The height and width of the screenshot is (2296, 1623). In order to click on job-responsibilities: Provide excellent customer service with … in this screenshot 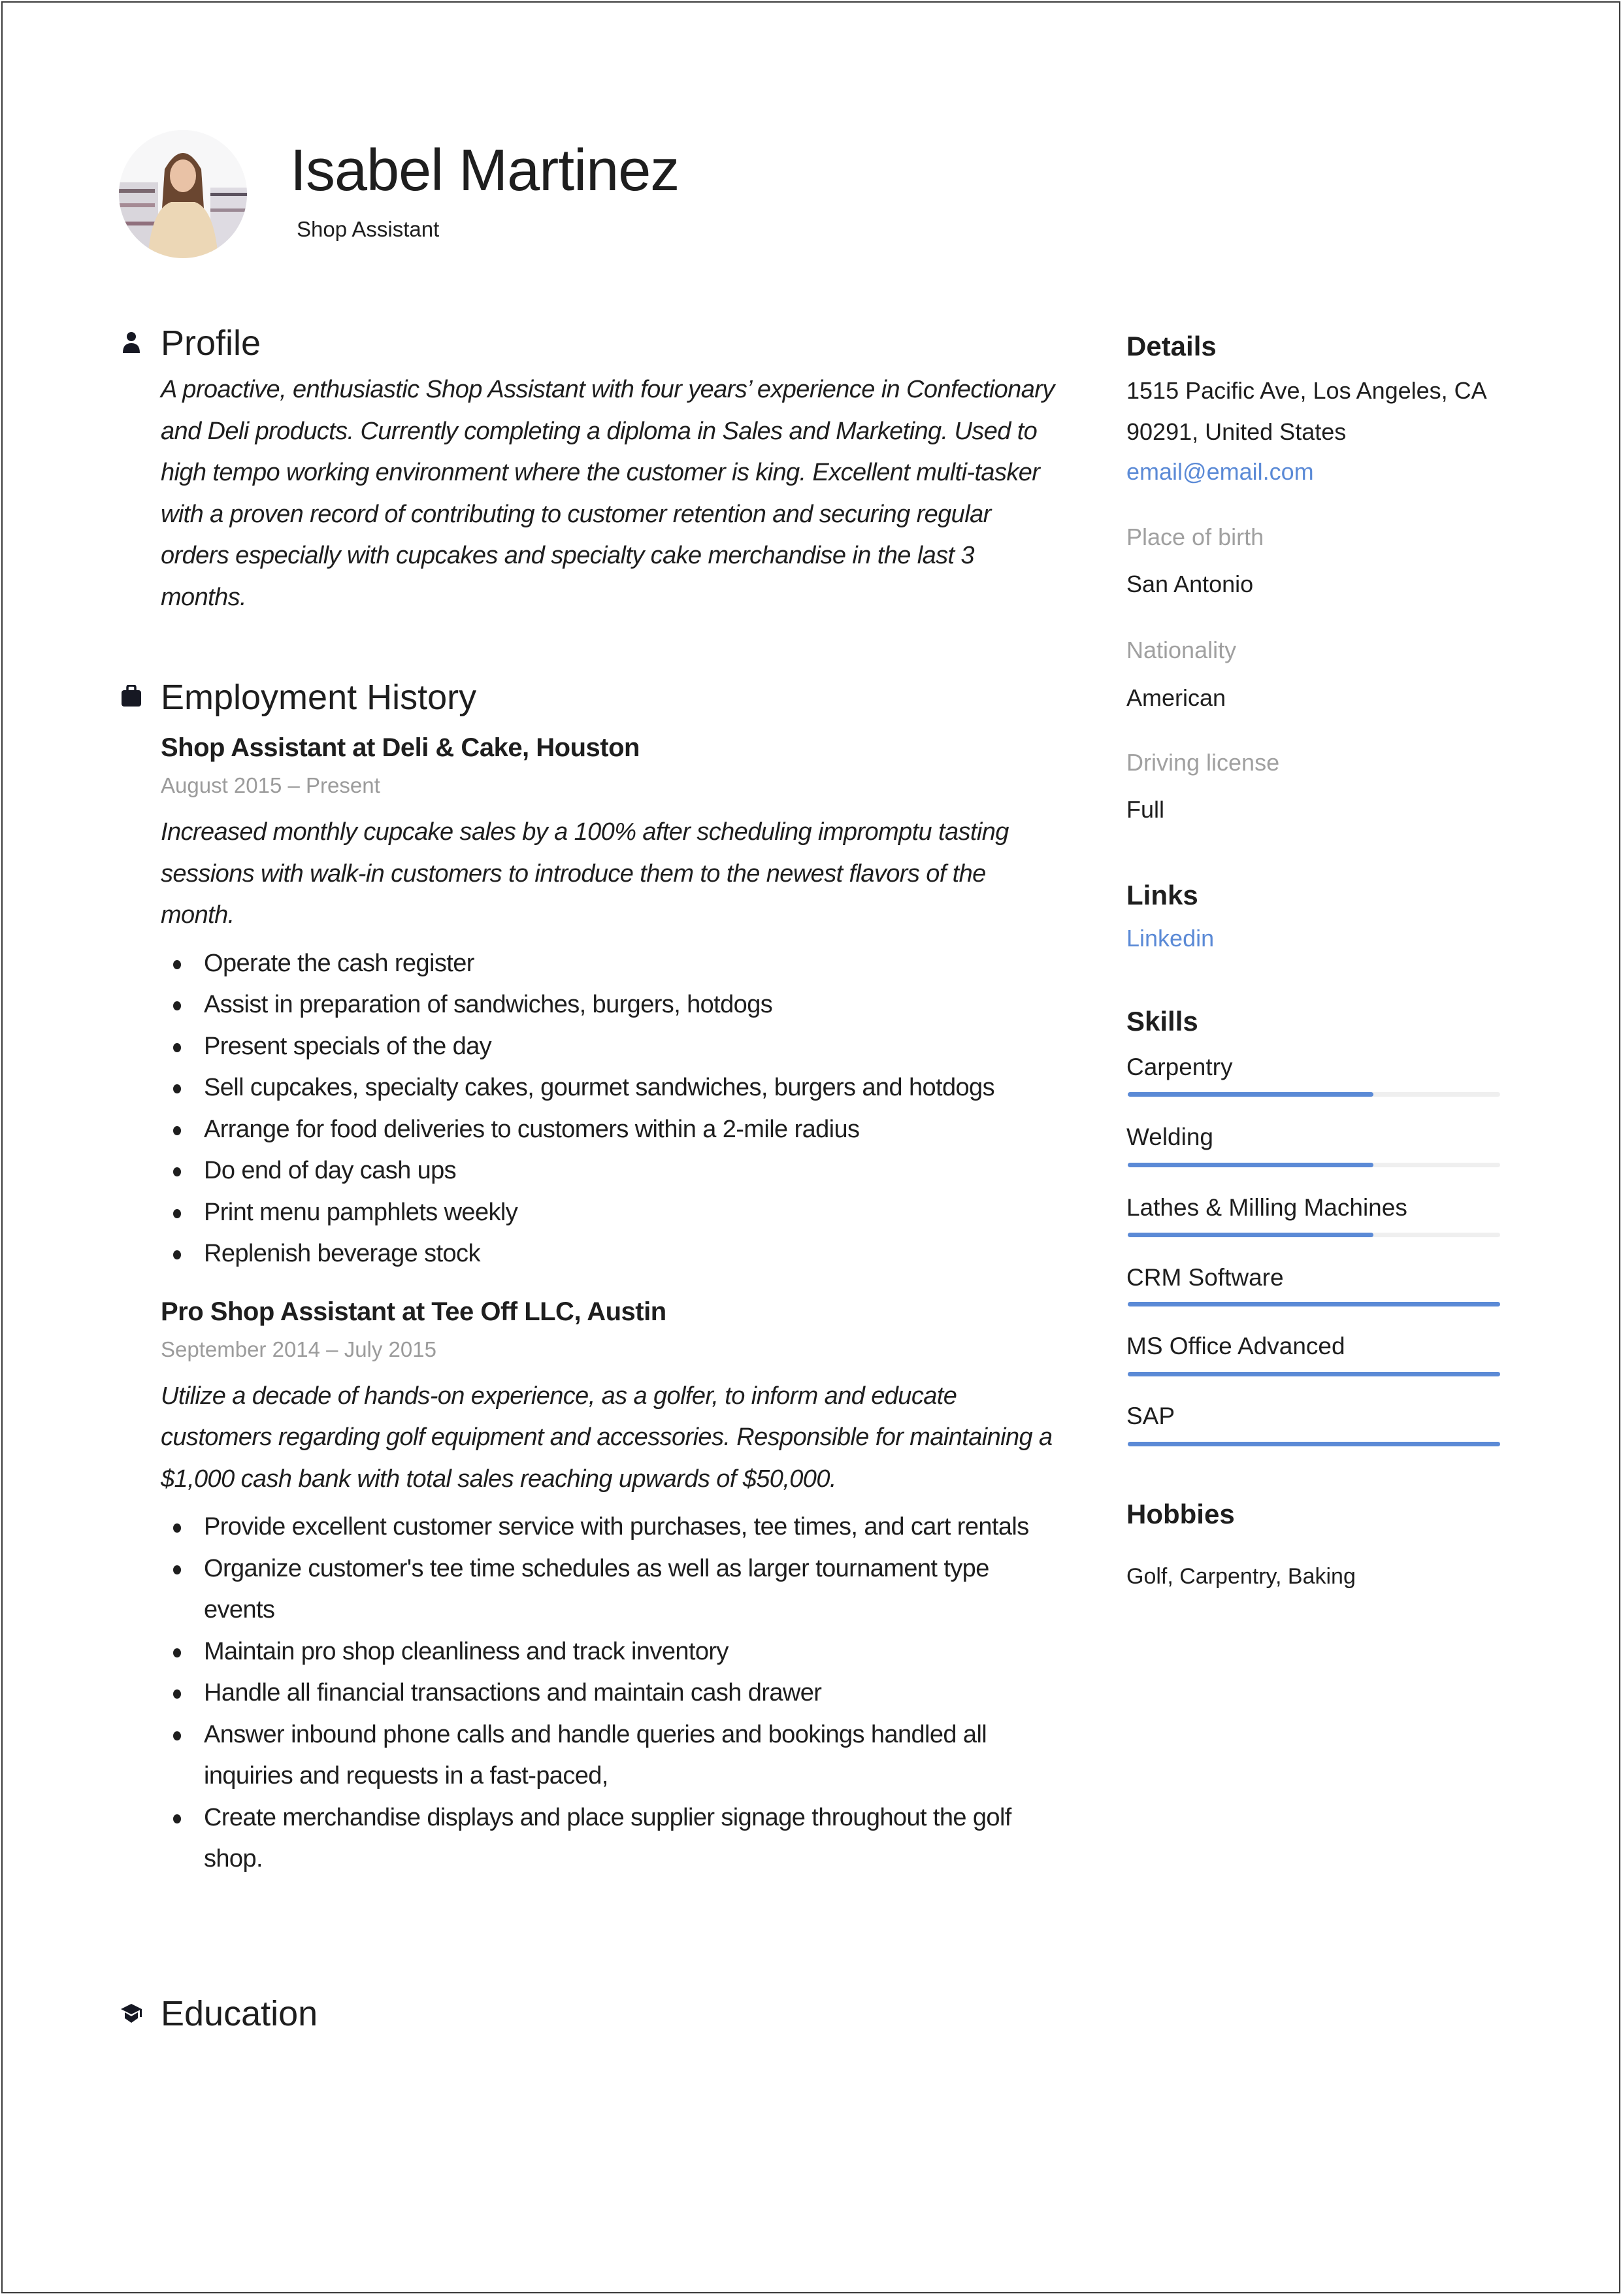, I will do `click(609, 1693)`.